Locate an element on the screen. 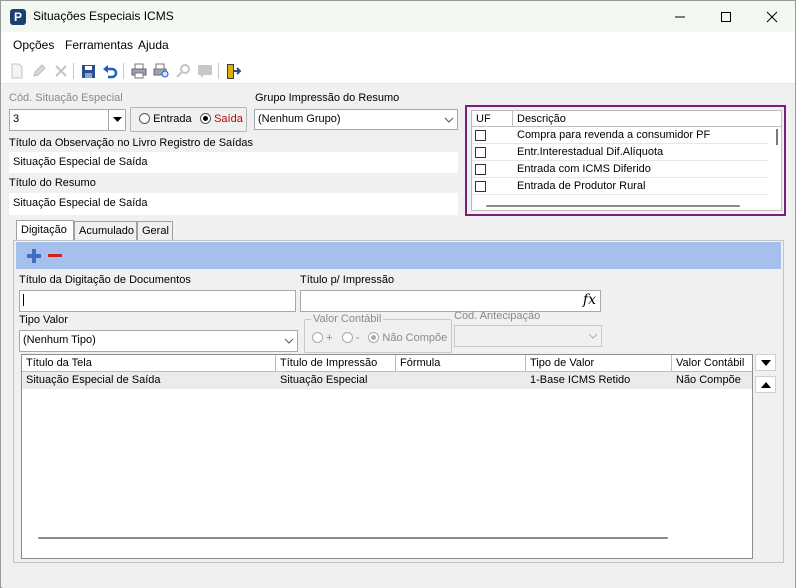 The image size is (796, 588). radio-entrada-label: Entrada is located at coordinates (172, 119).